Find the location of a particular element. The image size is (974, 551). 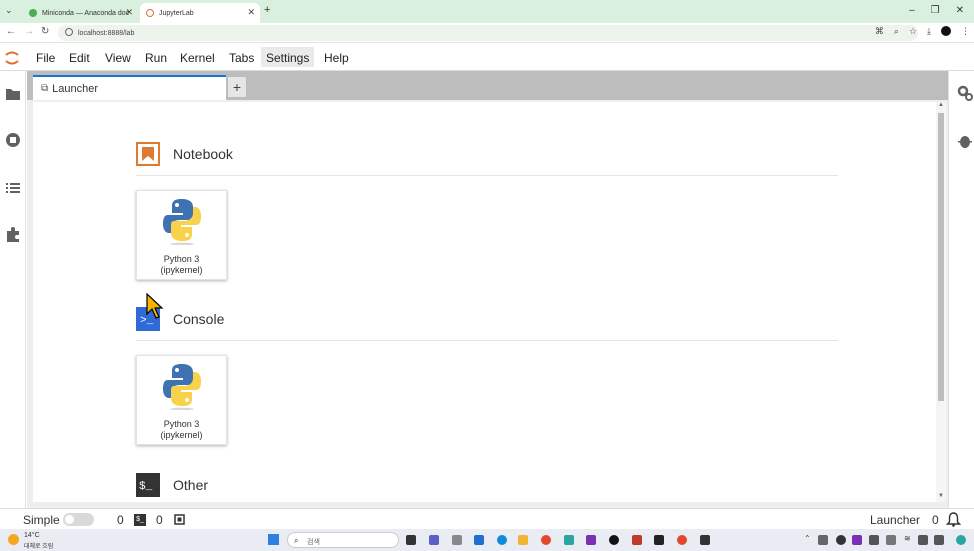

kernels-count: 0 is located at coordinates (159, 520).